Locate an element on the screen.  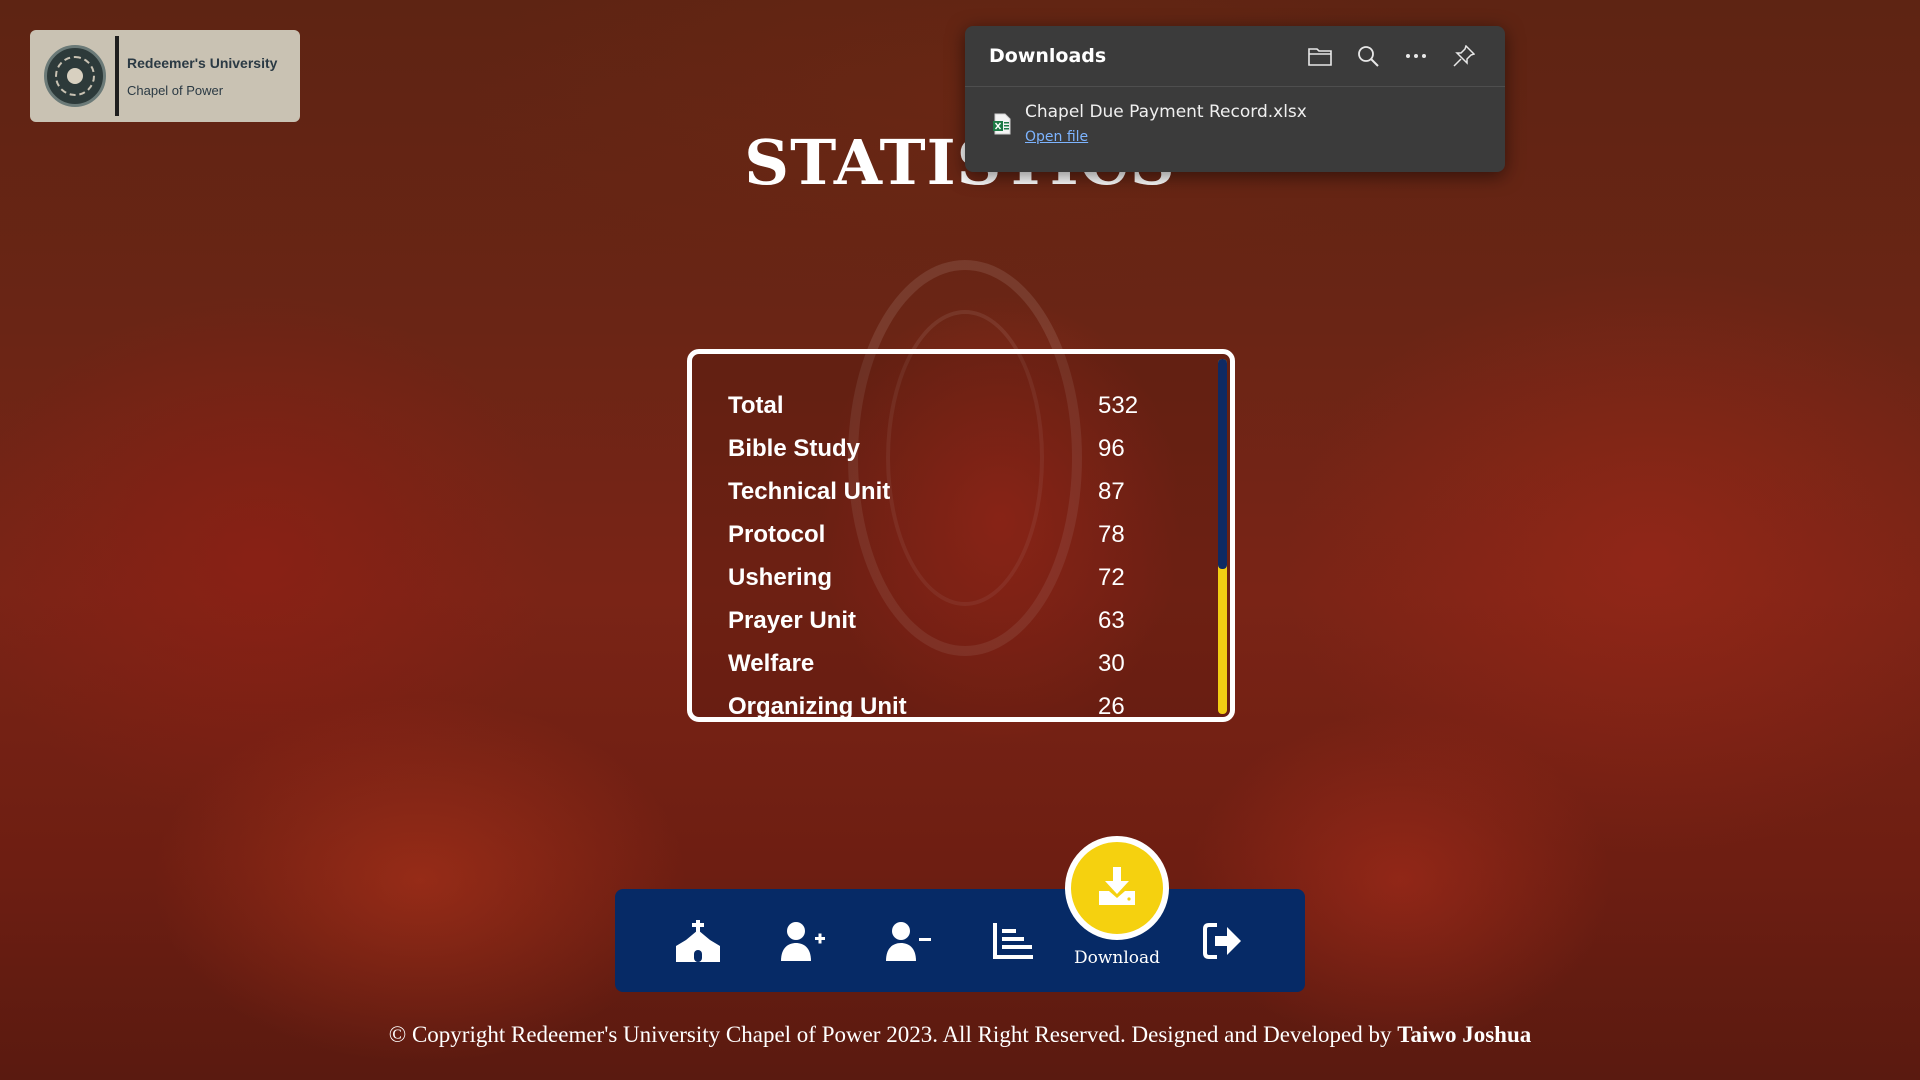
stat-row: Protocol 78 is located at coordinates (943, 534).